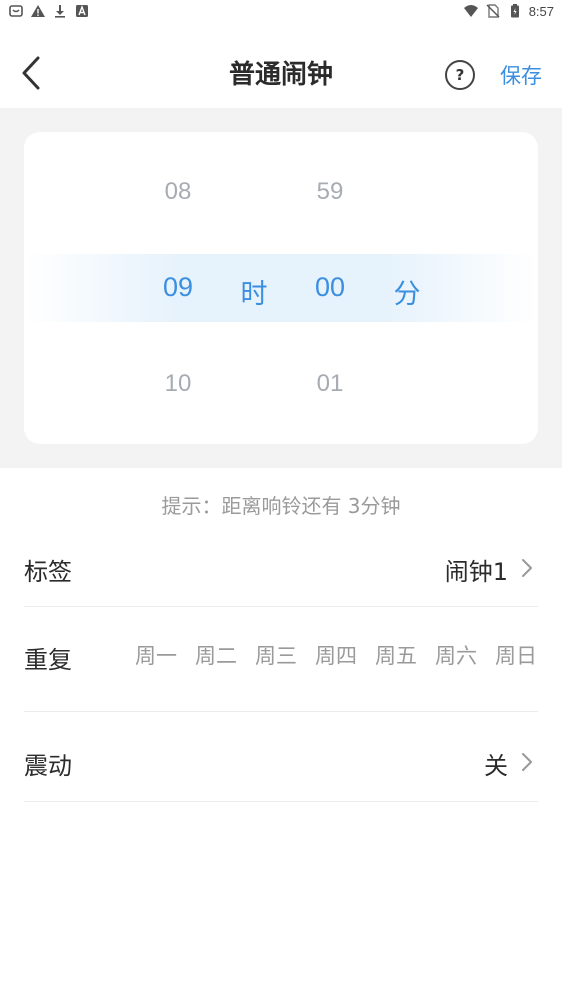  Describe the element at coordinates (60, 11) in the screenshot. I see `download-icon` at that location.